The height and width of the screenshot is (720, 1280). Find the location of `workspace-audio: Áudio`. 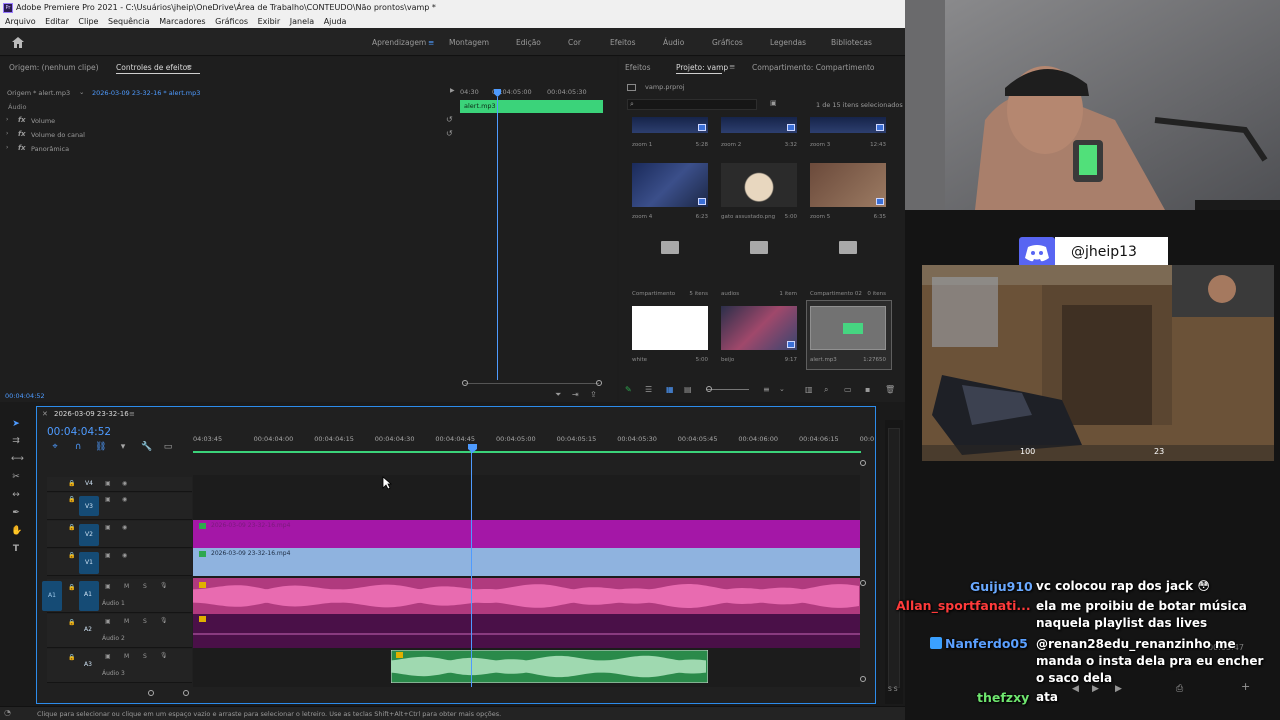

workspace-audio: Áudio is located at coordinates (673, 42).